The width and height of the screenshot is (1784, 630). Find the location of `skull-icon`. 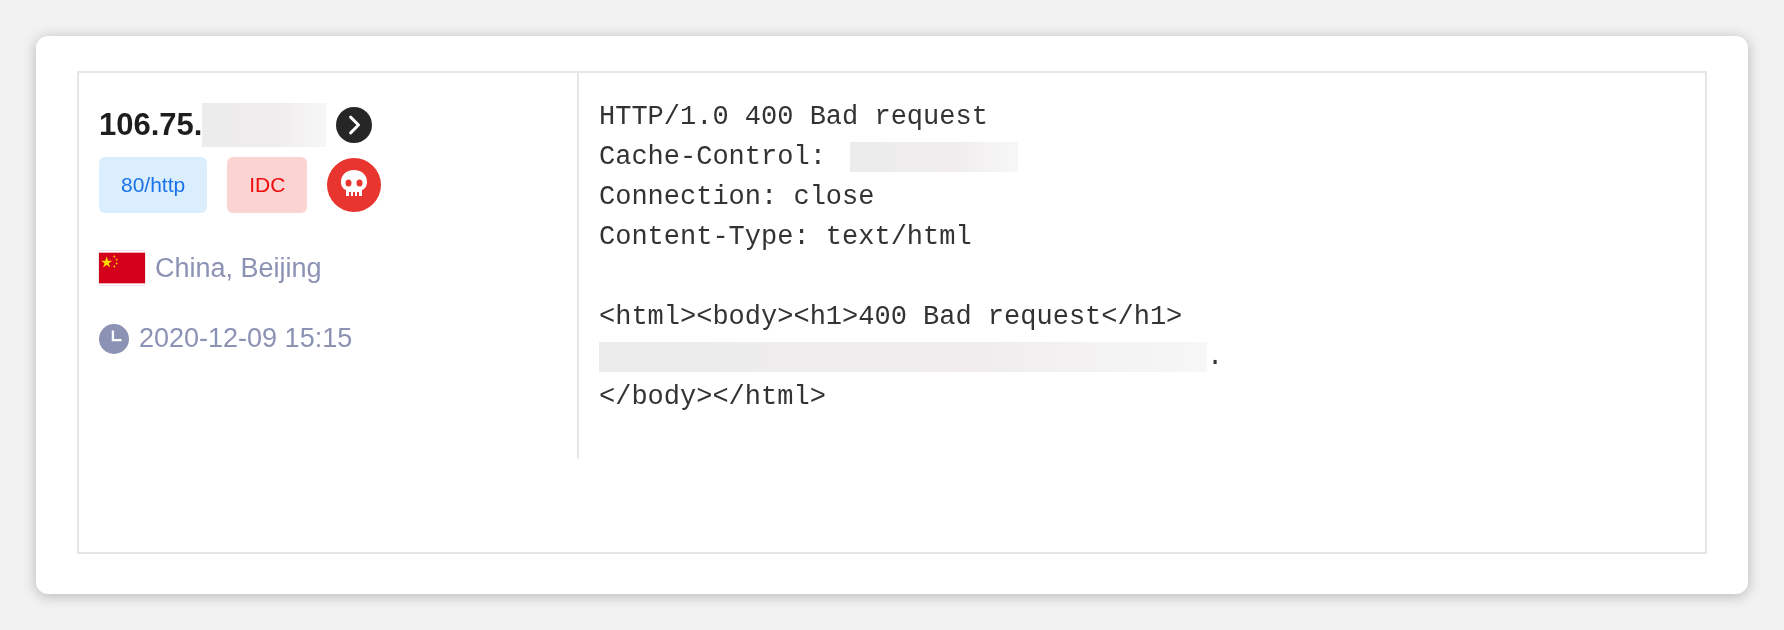

skull-icon is located at coordinates (354, 185).